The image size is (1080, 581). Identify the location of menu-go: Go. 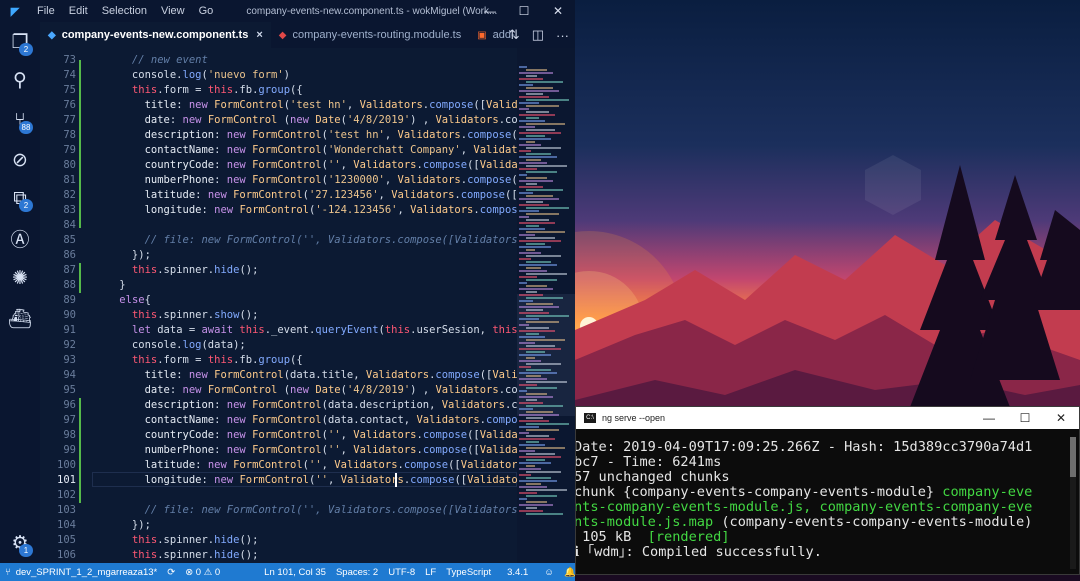
(206, 11).